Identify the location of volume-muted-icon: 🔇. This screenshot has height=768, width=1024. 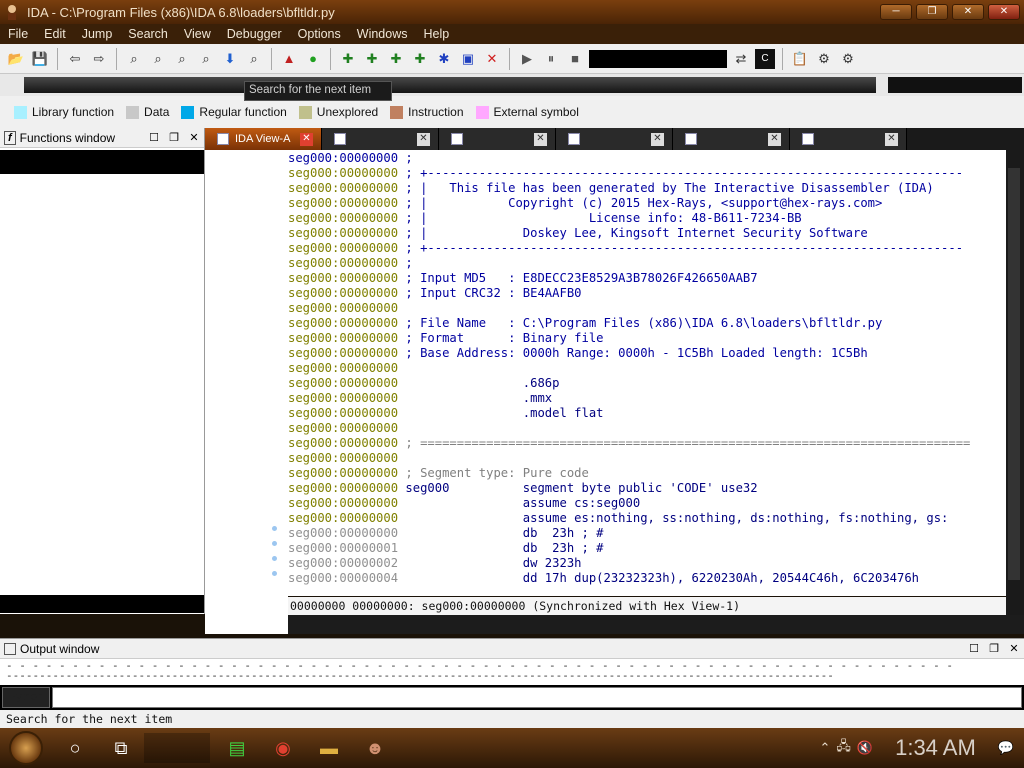
(865, 748).